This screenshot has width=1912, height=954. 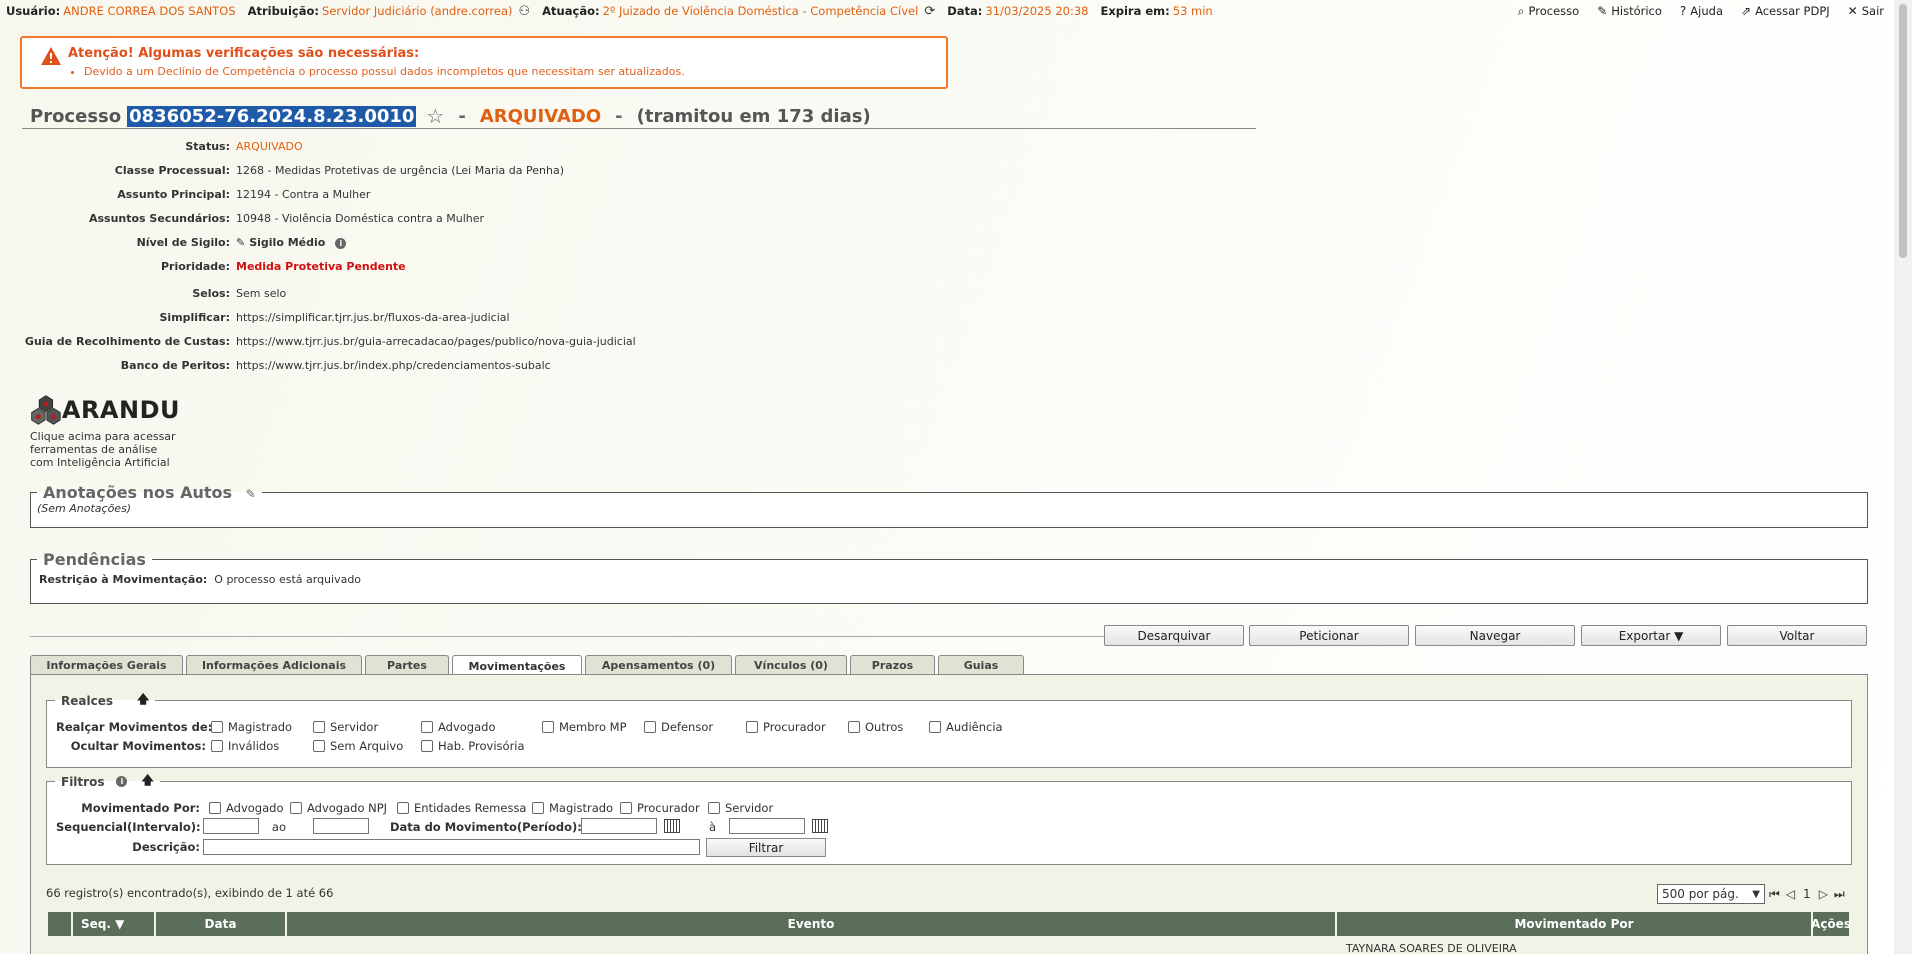 I want to click on sequencial-fim-input, so click(x=341, y=826).